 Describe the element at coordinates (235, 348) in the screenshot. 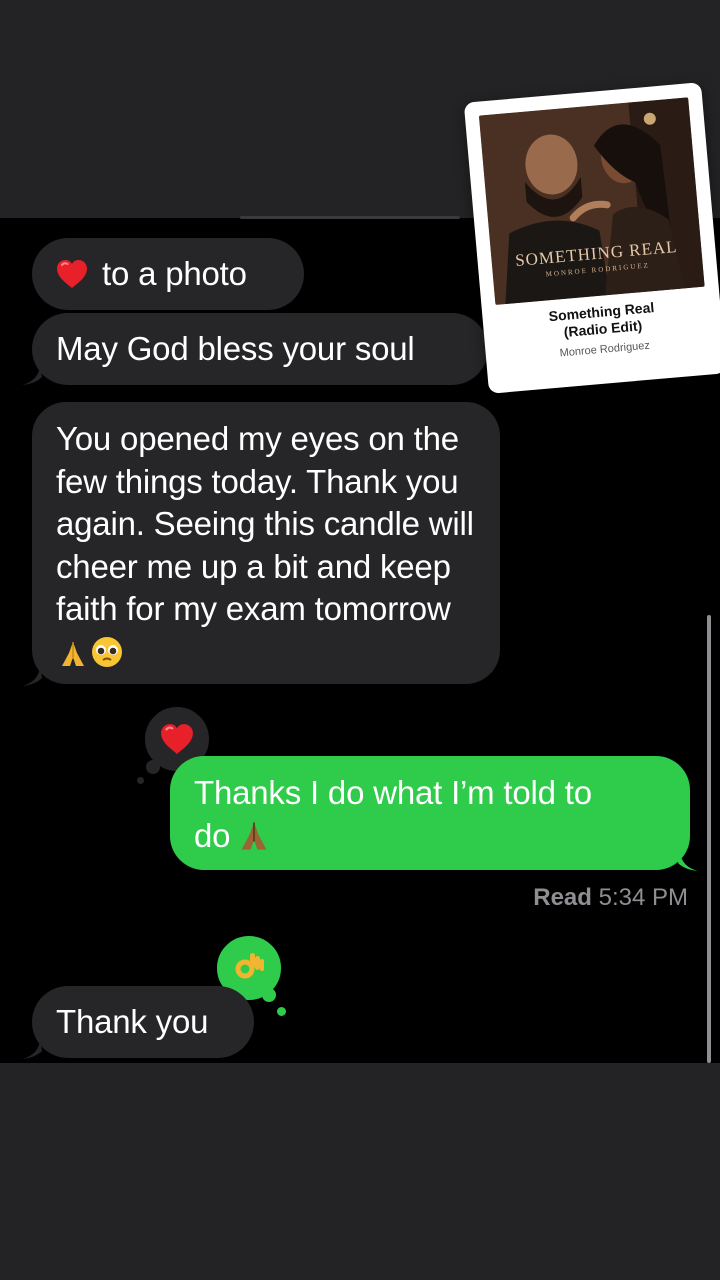

I see `message-text: May God bless your soul` at that location.